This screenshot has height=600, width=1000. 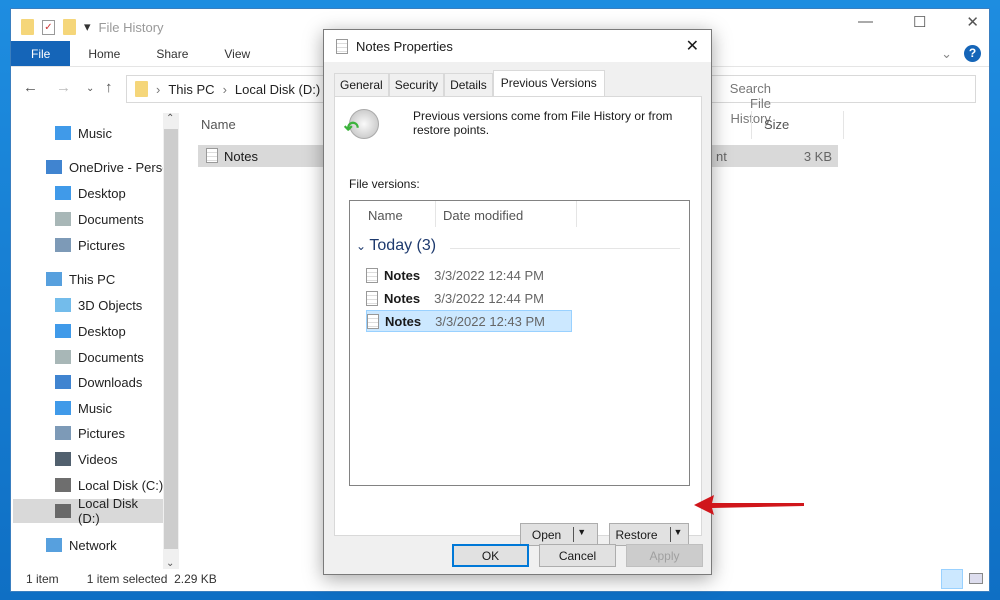 What do you see at coordinates (675, 534) in the screenshot?
I see `restore-dropdown-icon: ▼` at bounding box center [675, 534].